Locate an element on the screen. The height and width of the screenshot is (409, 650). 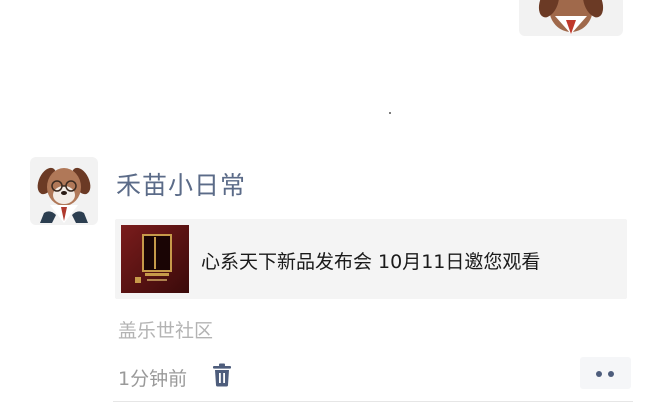
author-name: 禾苗小日常 is located at coordinates (181, 184).